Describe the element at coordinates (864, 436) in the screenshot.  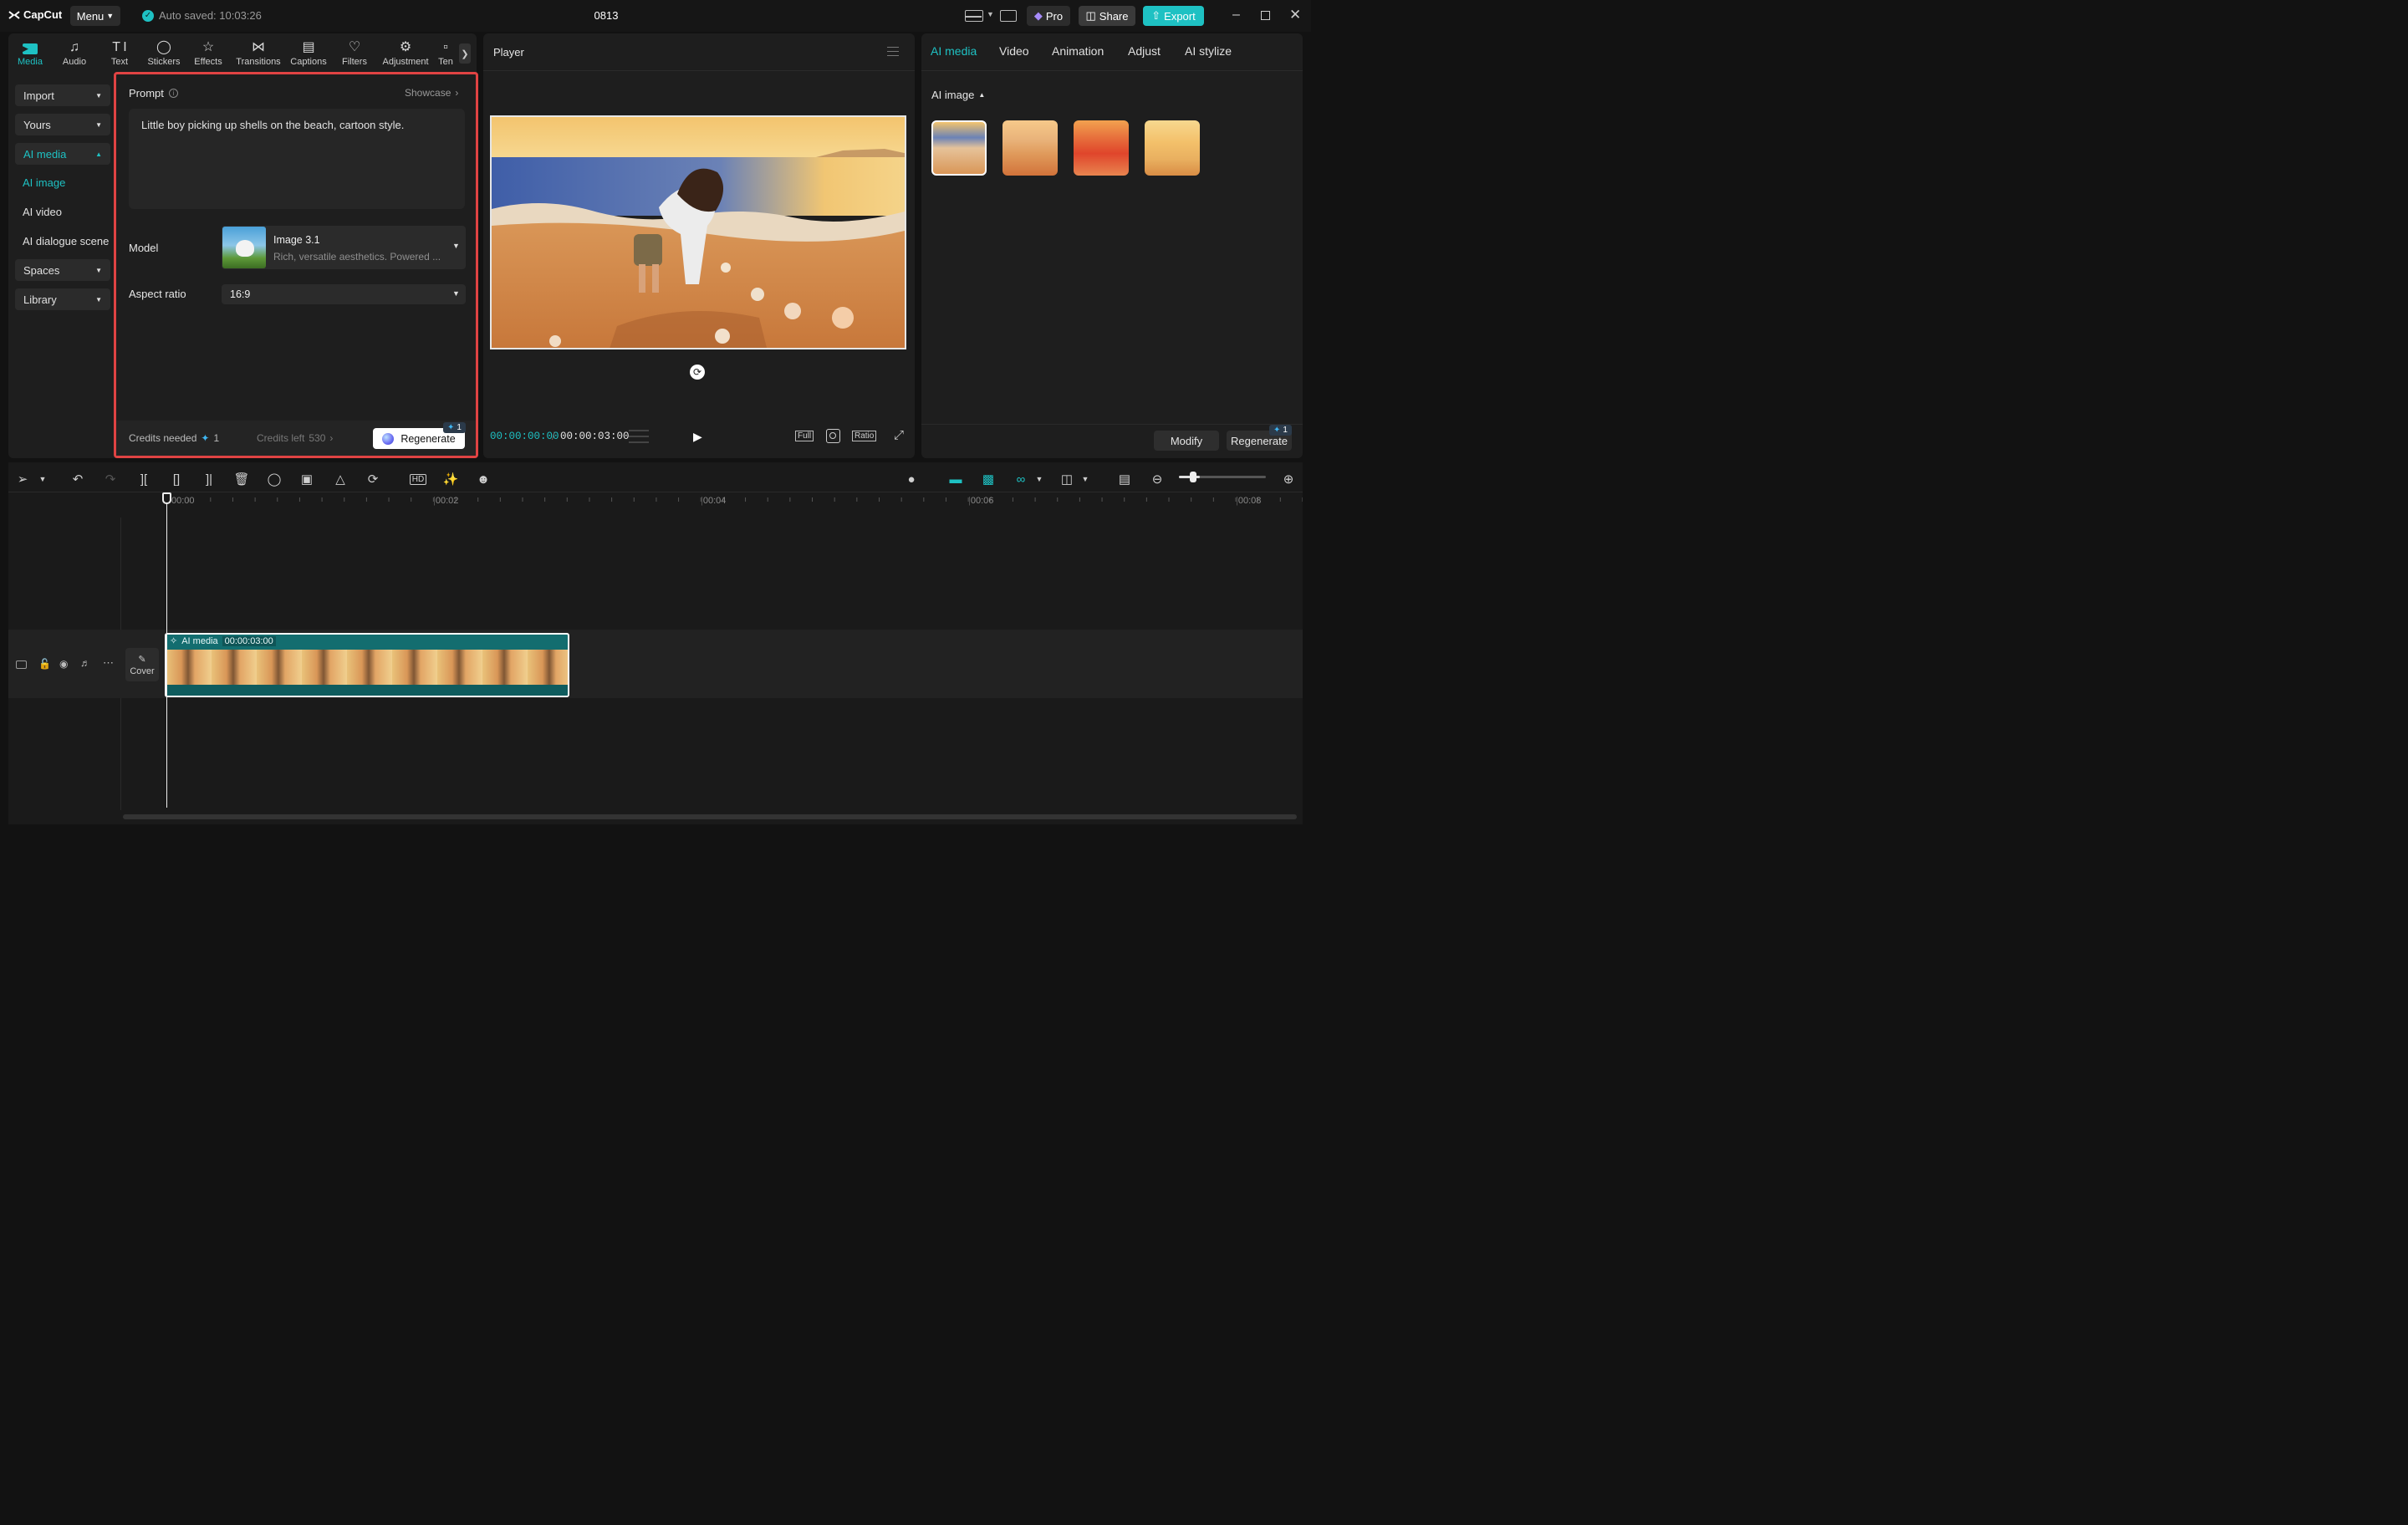
I see `ratio-button: Ratio` at that location.